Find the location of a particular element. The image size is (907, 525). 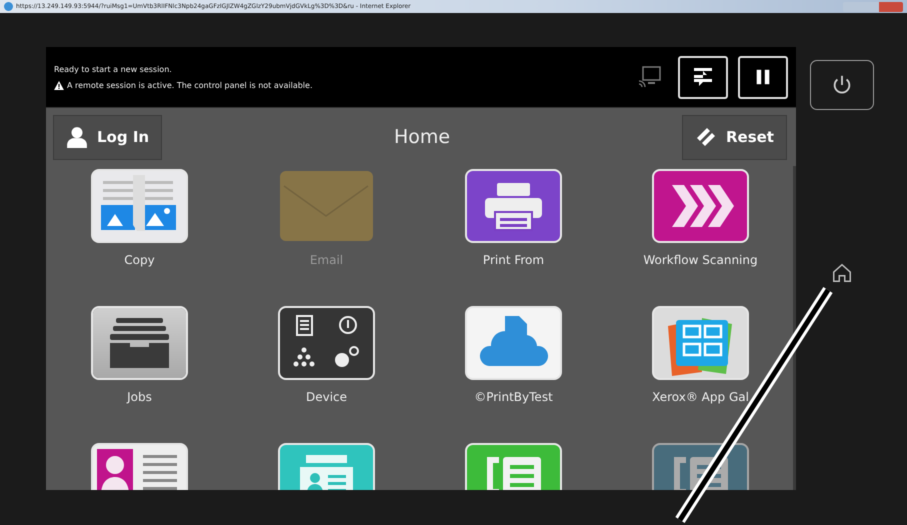

app-label: Jobs is located at coordinates (139, 397).